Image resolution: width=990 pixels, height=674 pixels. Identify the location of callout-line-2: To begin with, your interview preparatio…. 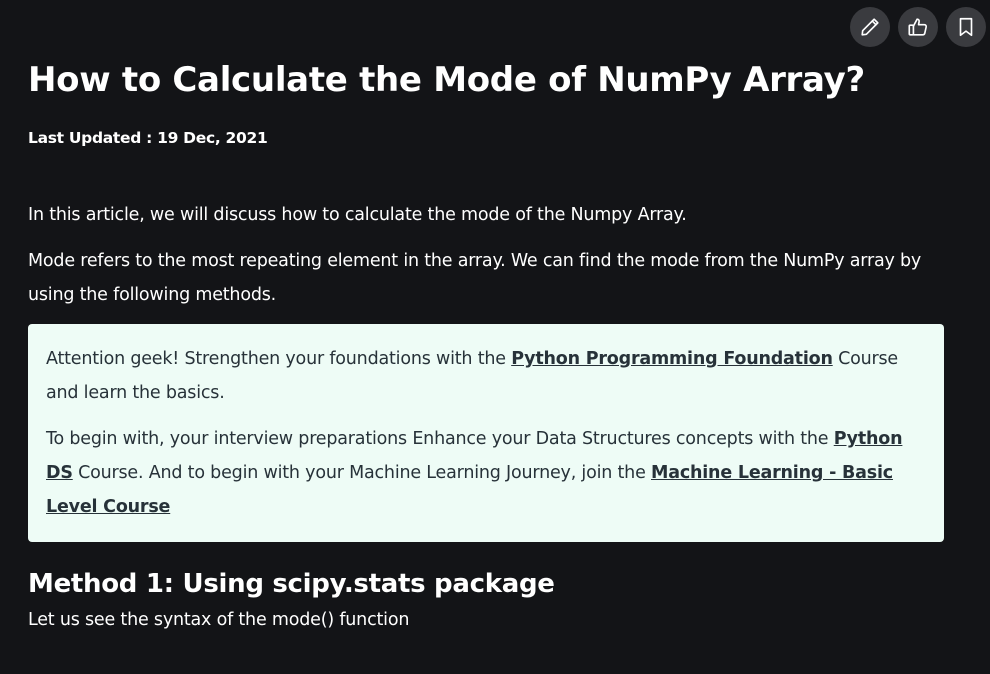
(486, 473).